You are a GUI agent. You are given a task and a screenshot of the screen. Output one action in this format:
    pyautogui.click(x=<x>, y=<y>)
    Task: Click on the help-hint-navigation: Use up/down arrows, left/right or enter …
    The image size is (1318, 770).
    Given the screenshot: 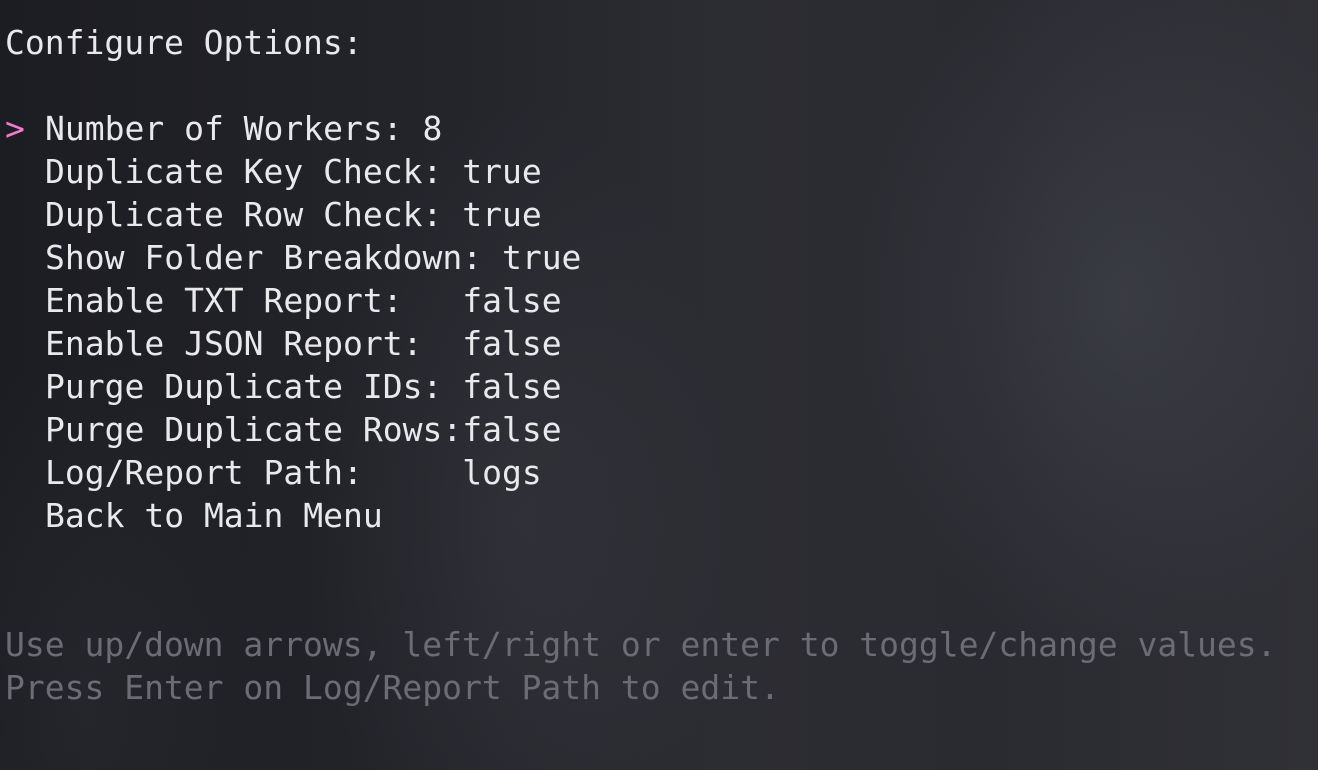 What is the action you would take?
    pyautogui.click(x=641, y=644)
    